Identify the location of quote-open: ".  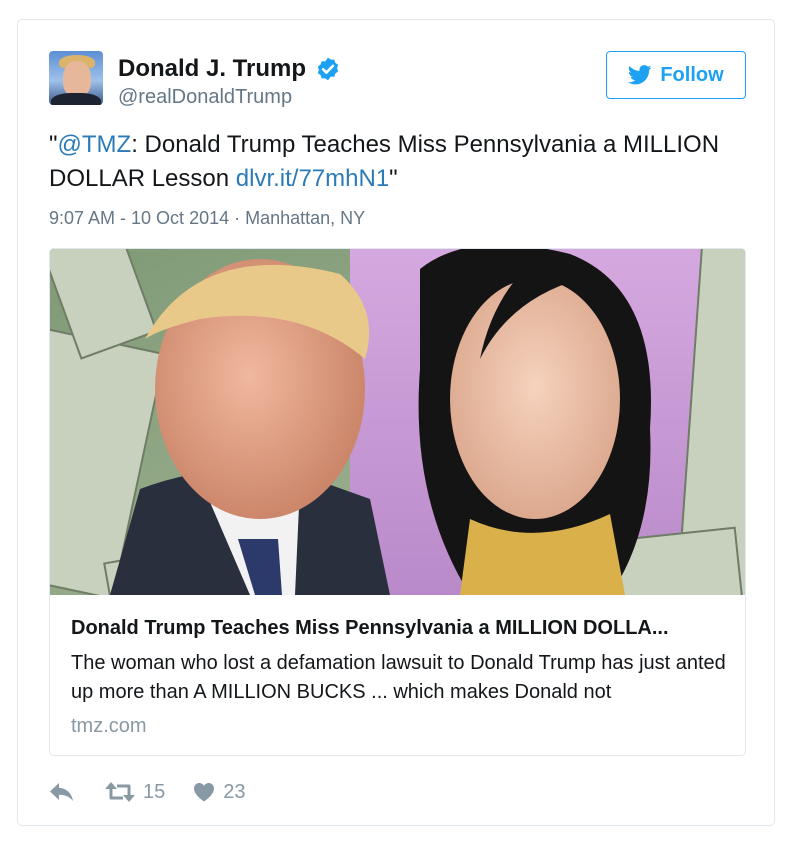
(53, 144).